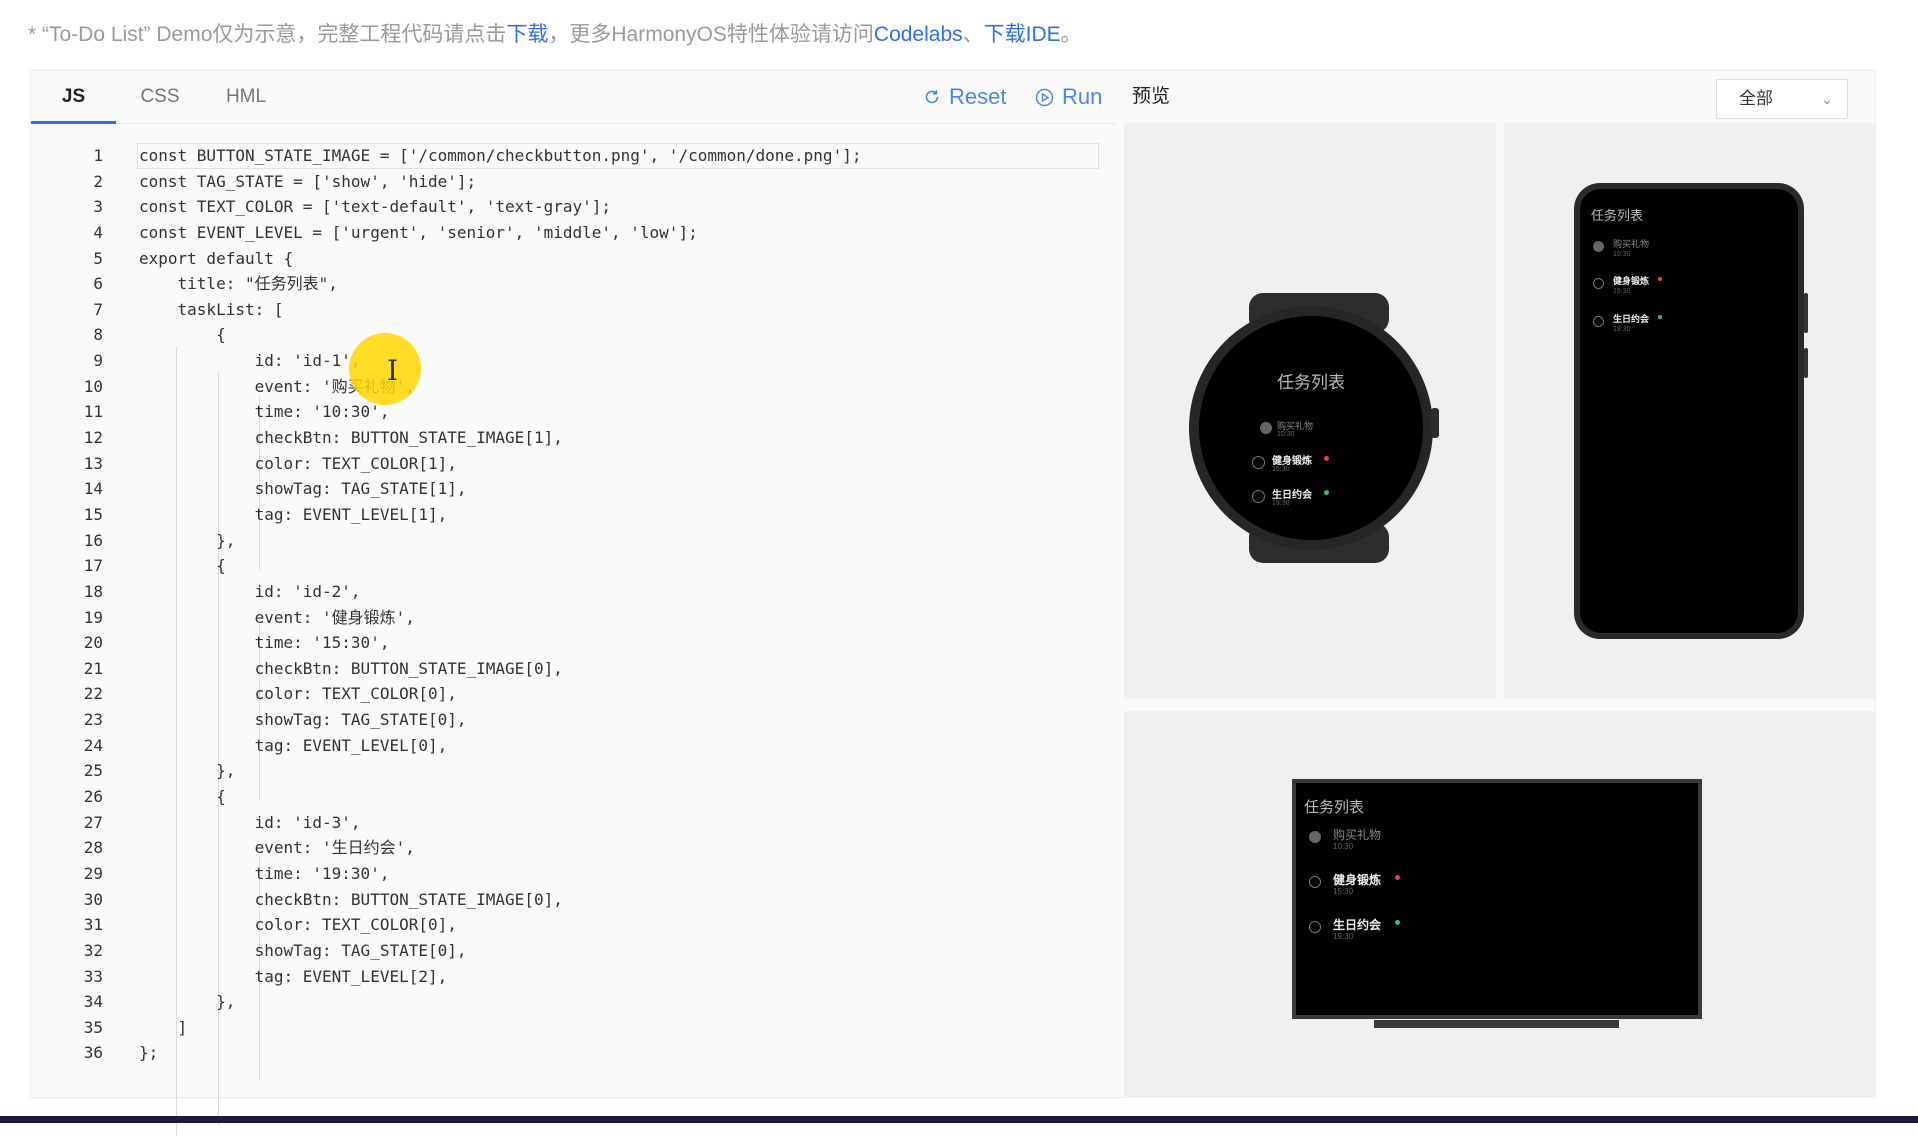 This screenshot has height=1136, width=1918. I want to click on reset-button: Reset, so click(964, 97).